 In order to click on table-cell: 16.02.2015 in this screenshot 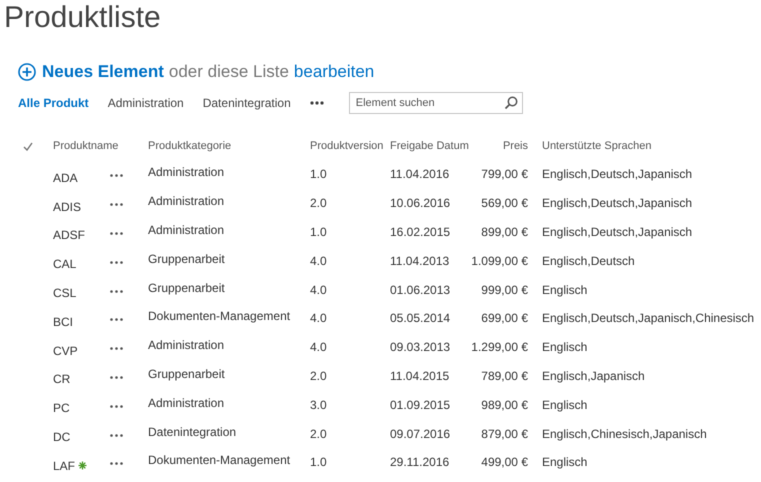, I will do `click(420, 231)`.